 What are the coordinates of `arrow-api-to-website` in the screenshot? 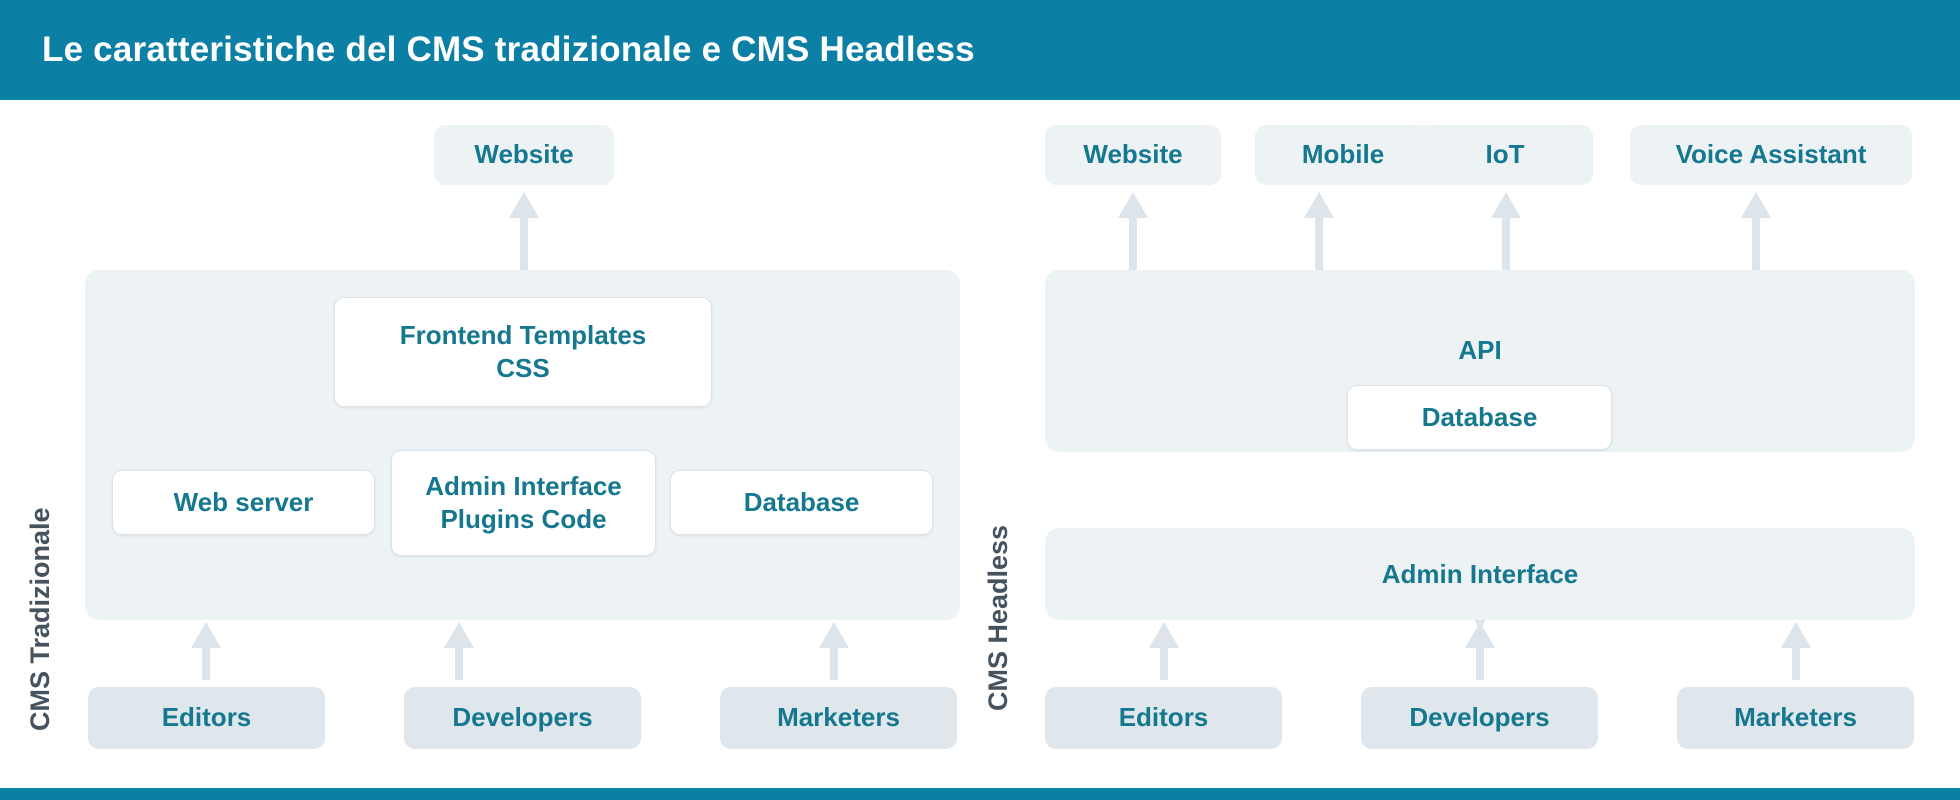 It's located at (1133, 231).